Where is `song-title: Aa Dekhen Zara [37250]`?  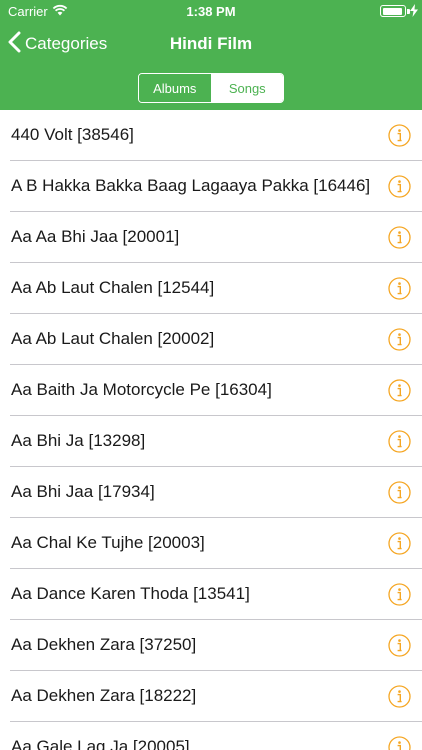 song-title: Aa Dekhen Zara [37250] is located at coordinates (104, 644).